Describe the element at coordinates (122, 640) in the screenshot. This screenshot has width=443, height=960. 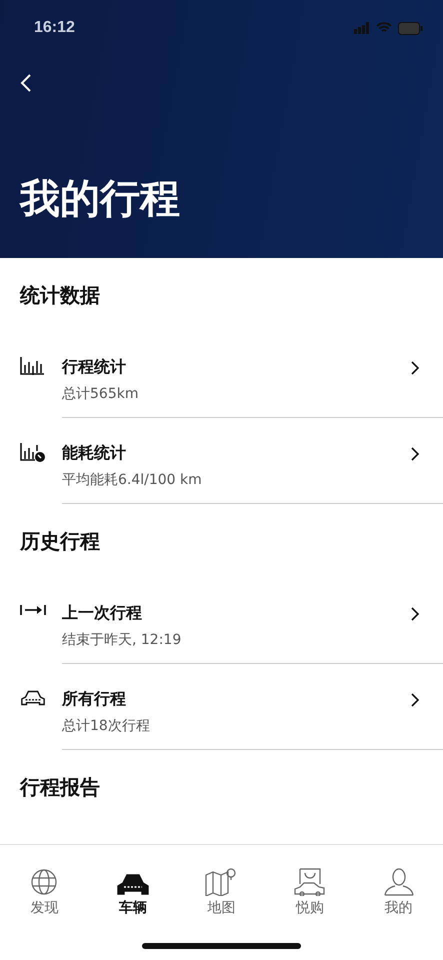
I see `item-subtitle: 结束于昨天, 12:19` at that location.